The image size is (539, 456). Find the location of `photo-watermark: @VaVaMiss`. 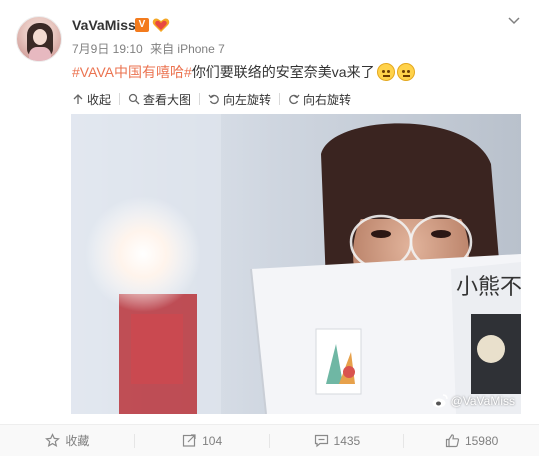

photo-watermark: @VaVaMiss is located at coordinates (473, 401).